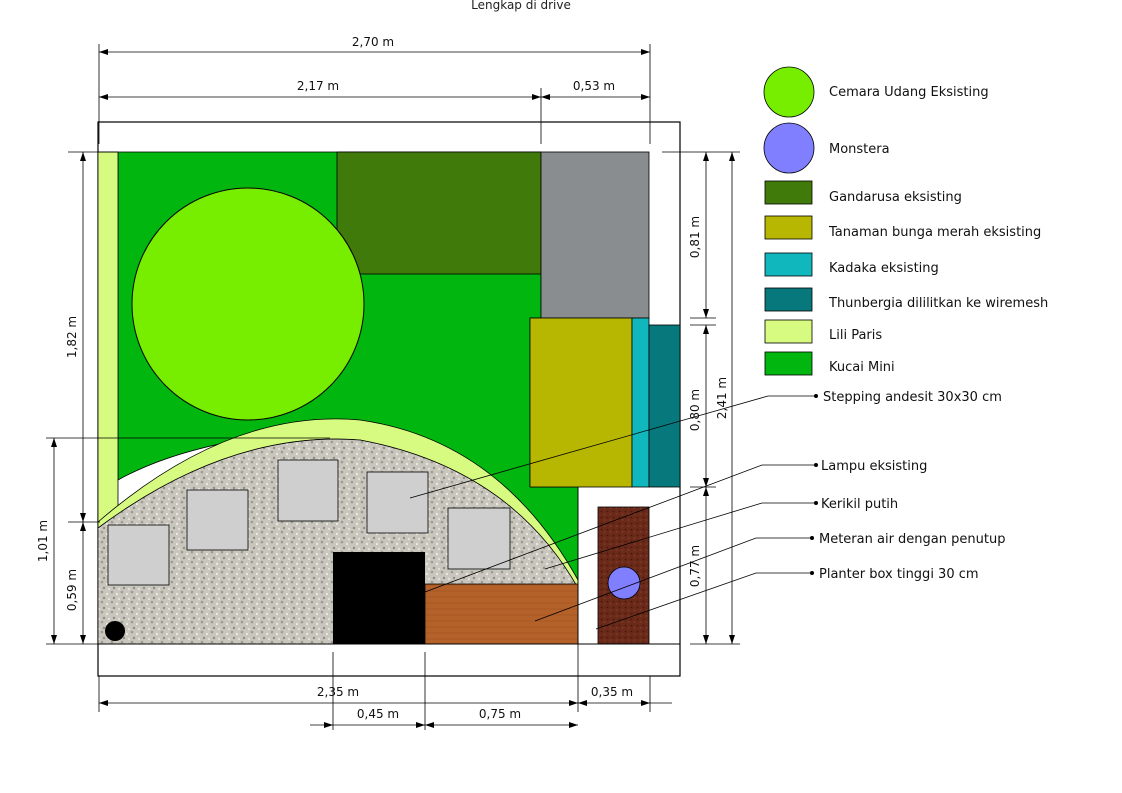 This screenshot has width=1122, height=793. Describe the element at coordinates (895, 197) in the screenshot. I see `legend-label-gandarusa: Gandarusa eksisting` at that location.